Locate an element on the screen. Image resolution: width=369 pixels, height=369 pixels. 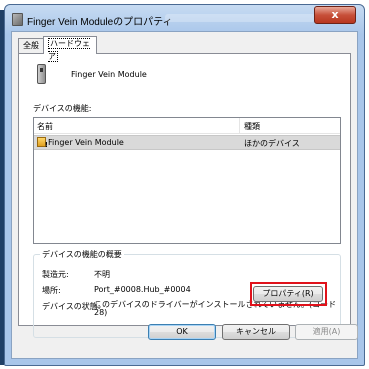
warning-device-icon is located at coordinates (42, 143).